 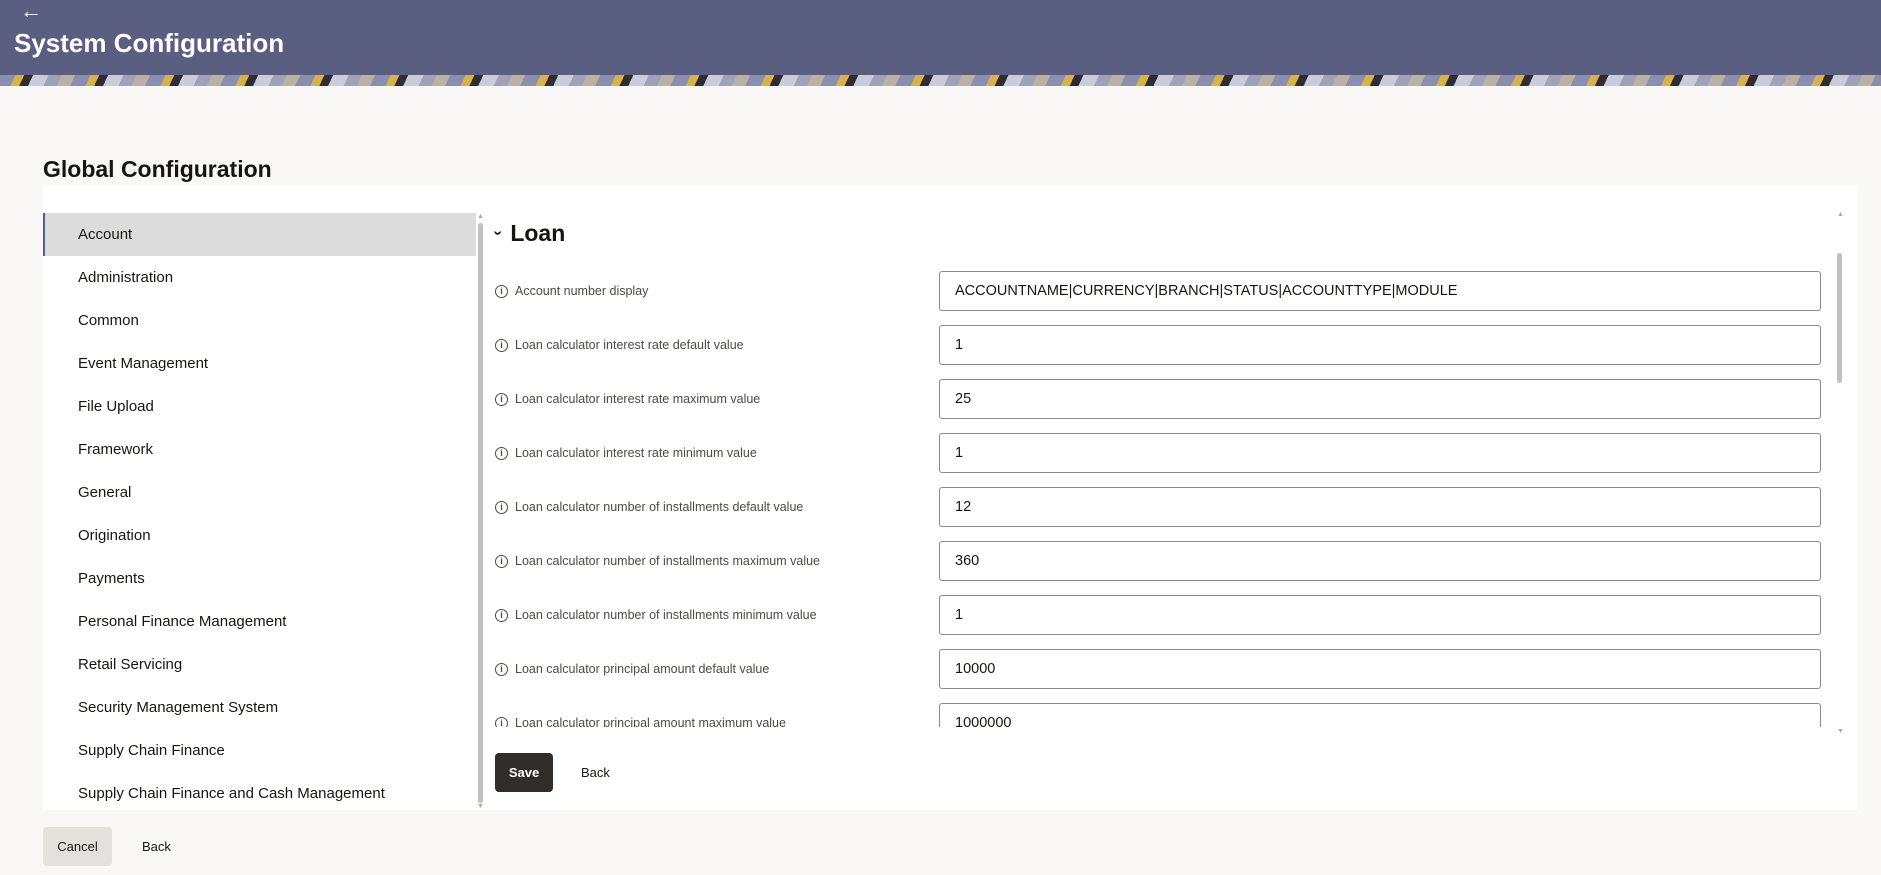 I want to click on sidebar-item-common: Common, so click(x=259, y=320).